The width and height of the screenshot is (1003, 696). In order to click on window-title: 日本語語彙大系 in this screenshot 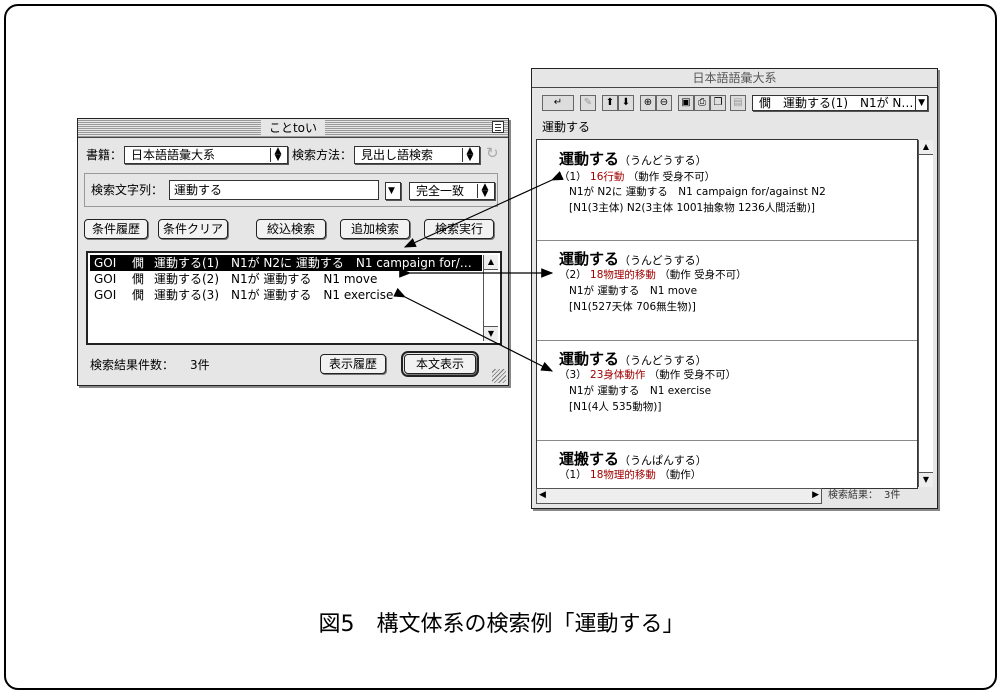, I will do `click(734, 78)`.